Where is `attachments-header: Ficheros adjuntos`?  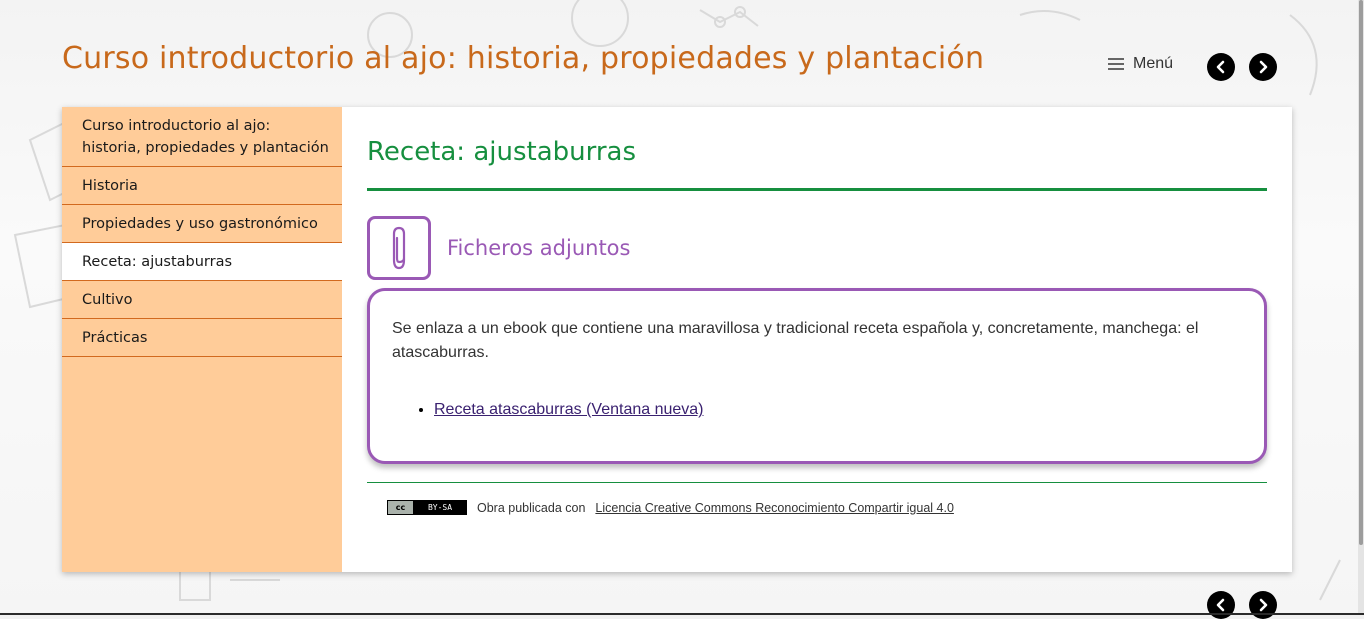 attachments-header: Ficheros adjuntos is located at coordinates (817, 248).